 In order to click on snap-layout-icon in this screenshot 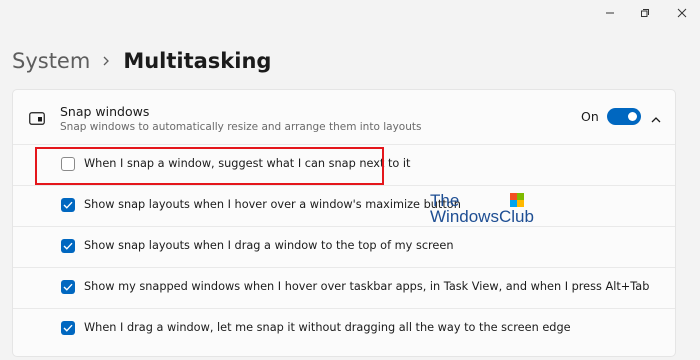, I will do `click(37, 119)`.